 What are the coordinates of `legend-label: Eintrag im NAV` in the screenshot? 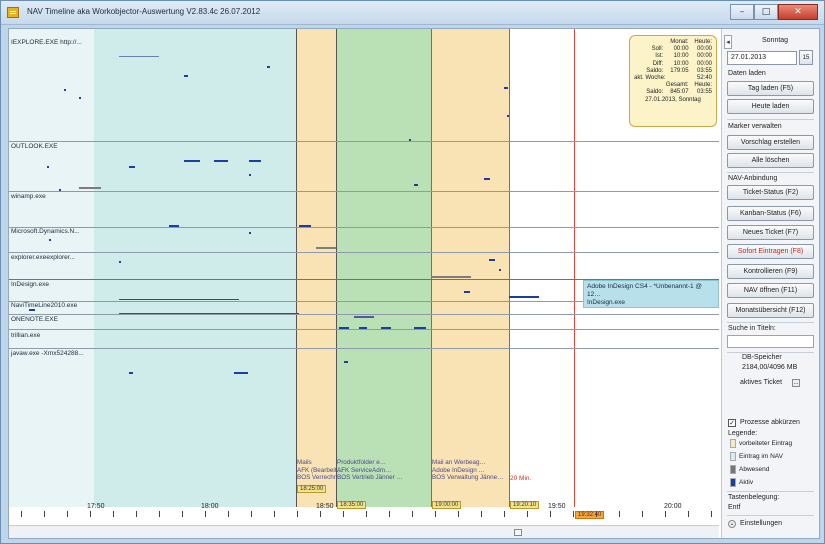 It's located at (761, 456).